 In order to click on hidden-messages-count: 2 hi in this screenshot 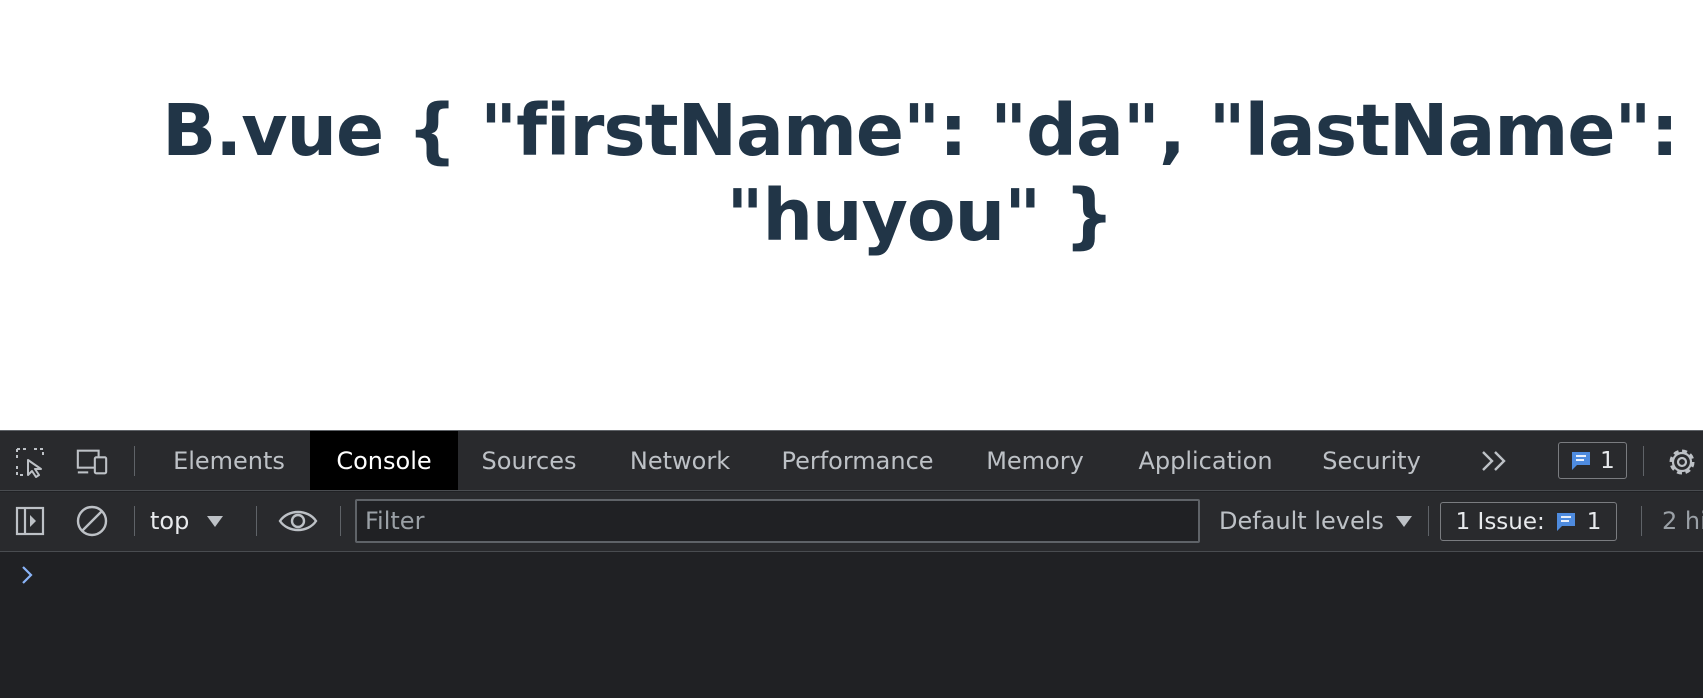, I will do `click(1682, 521)`.